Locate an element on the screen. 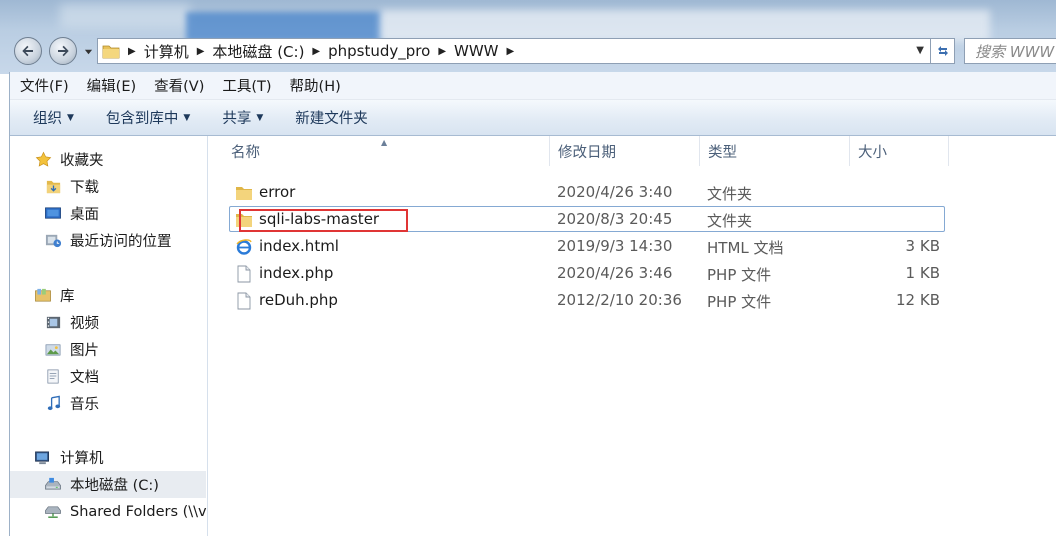 The image size is (1056, 536). menu-help: 帮助(H) is located at coordinates (315, 85).